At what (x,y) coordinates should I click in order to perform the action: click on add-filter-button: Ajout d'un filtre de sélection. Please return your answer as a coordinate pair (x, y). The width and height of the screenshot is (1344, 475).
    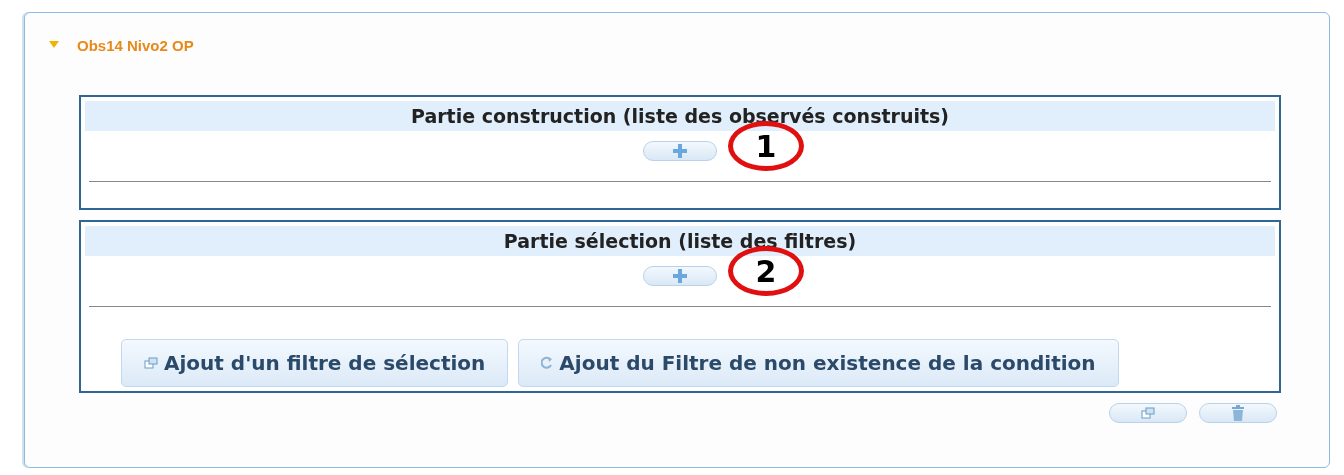
    Looking at the image, I should click on (315, 363).